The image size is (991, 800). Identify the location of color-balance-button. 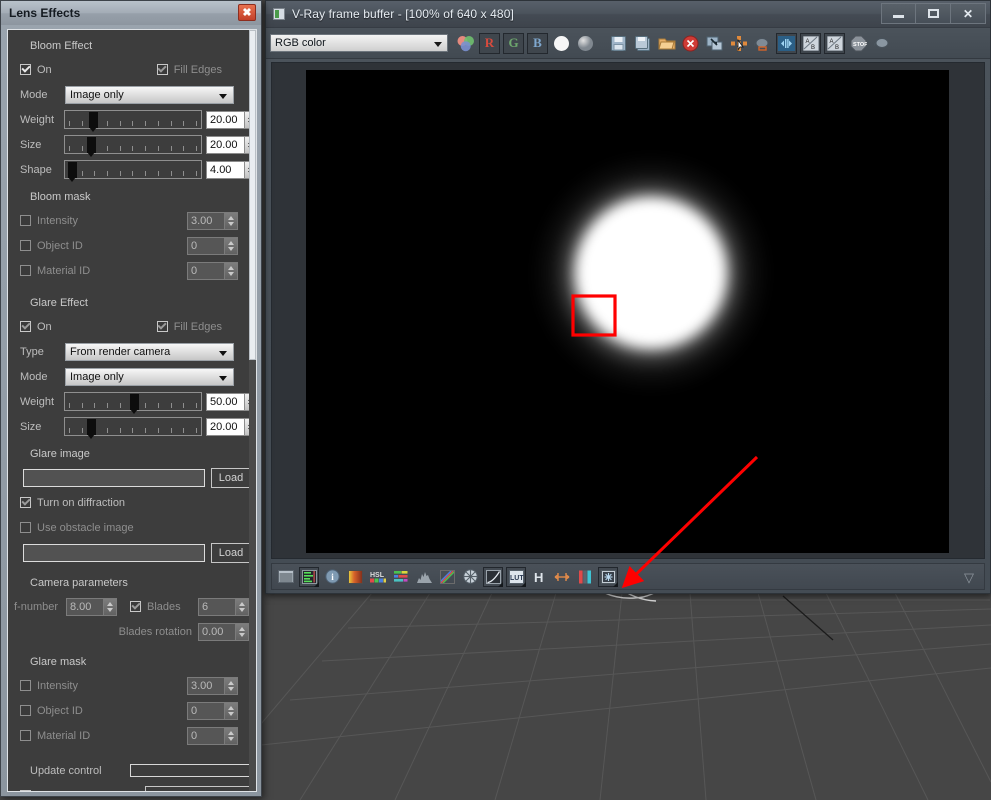
(401, 577).